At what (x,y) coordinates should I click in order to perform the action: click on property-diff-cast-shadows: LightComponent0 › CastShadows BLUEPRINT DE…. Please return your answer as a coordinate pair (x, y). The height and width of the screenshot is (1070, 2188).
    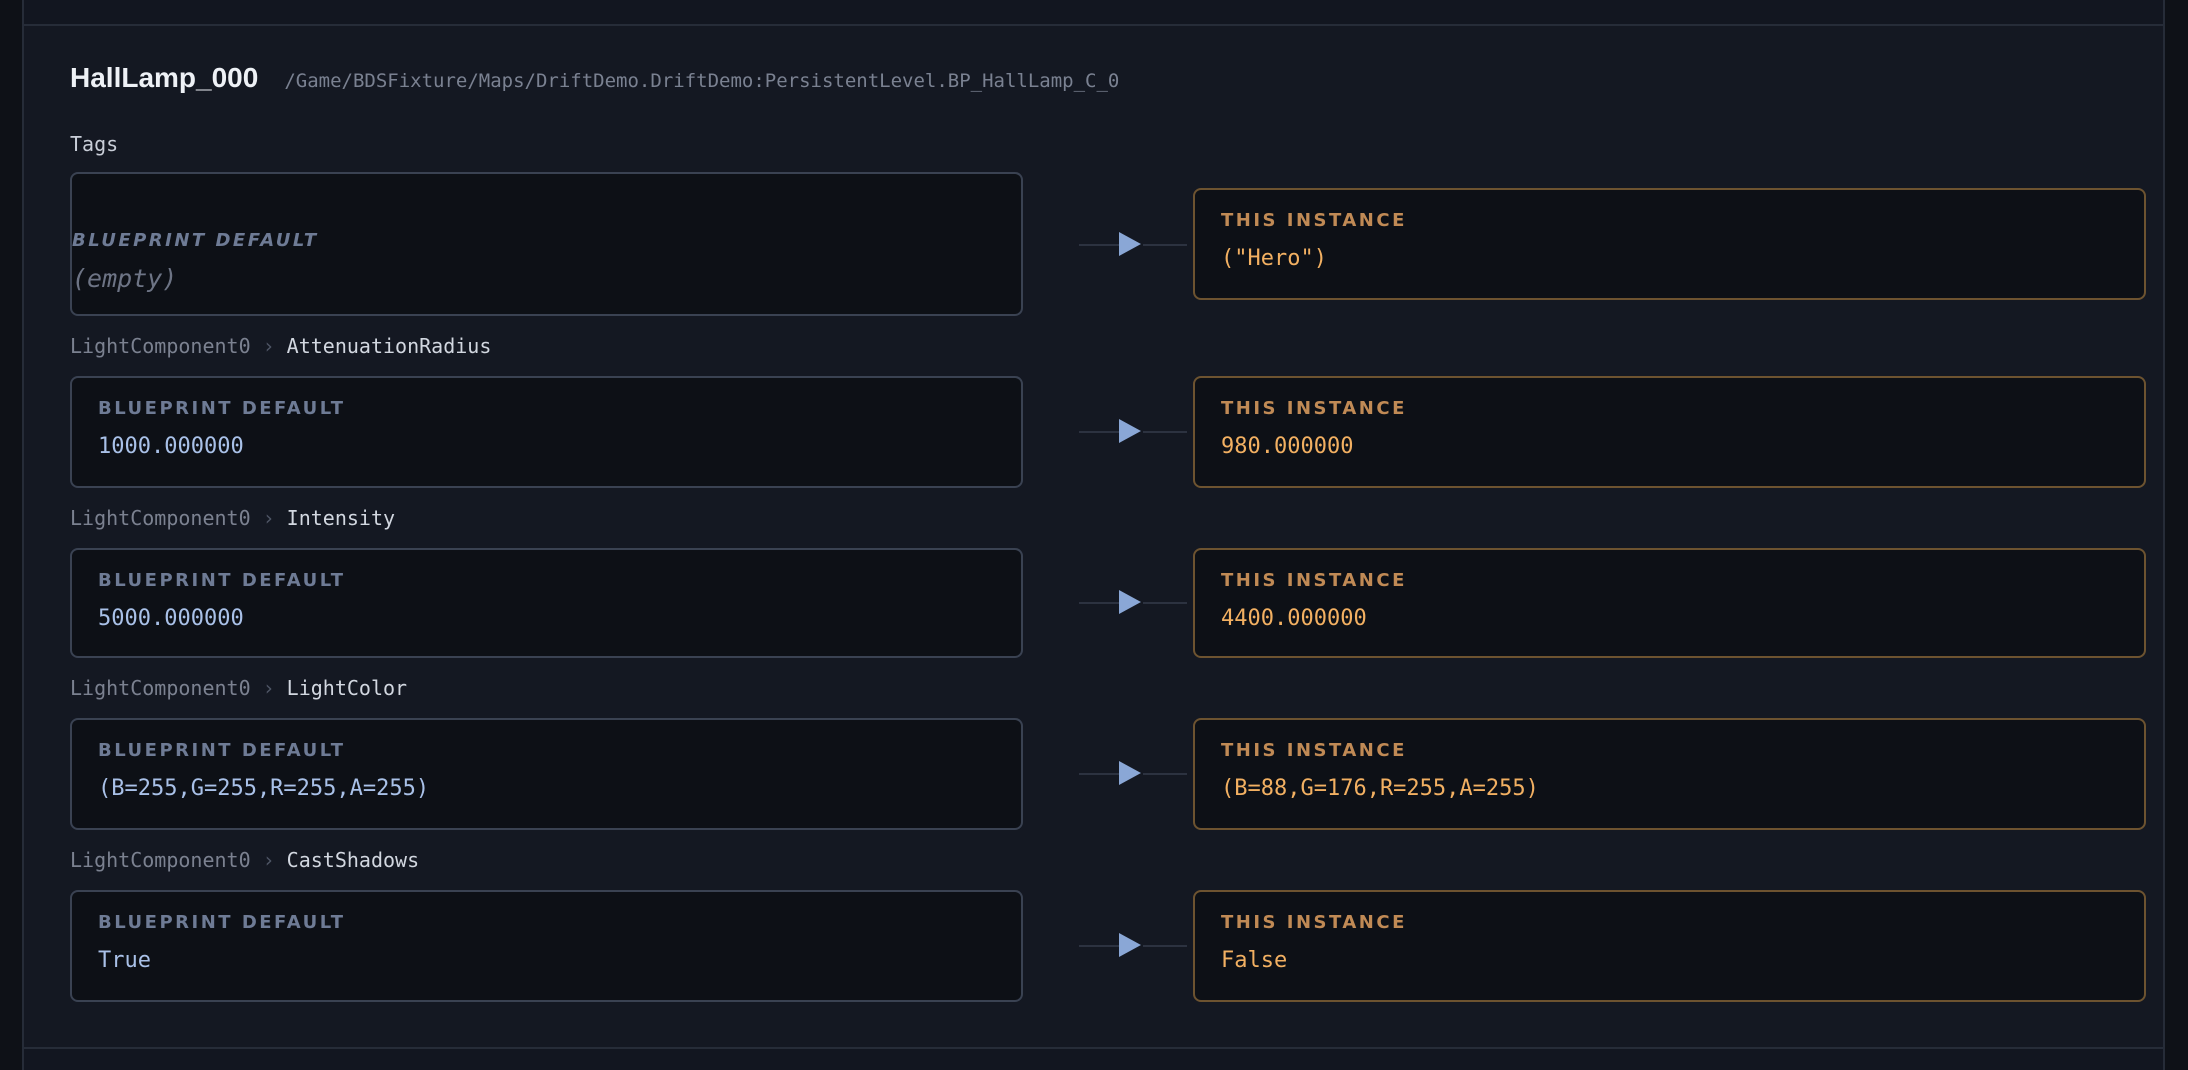
    Looking at the image, I should click on (1108, 925).